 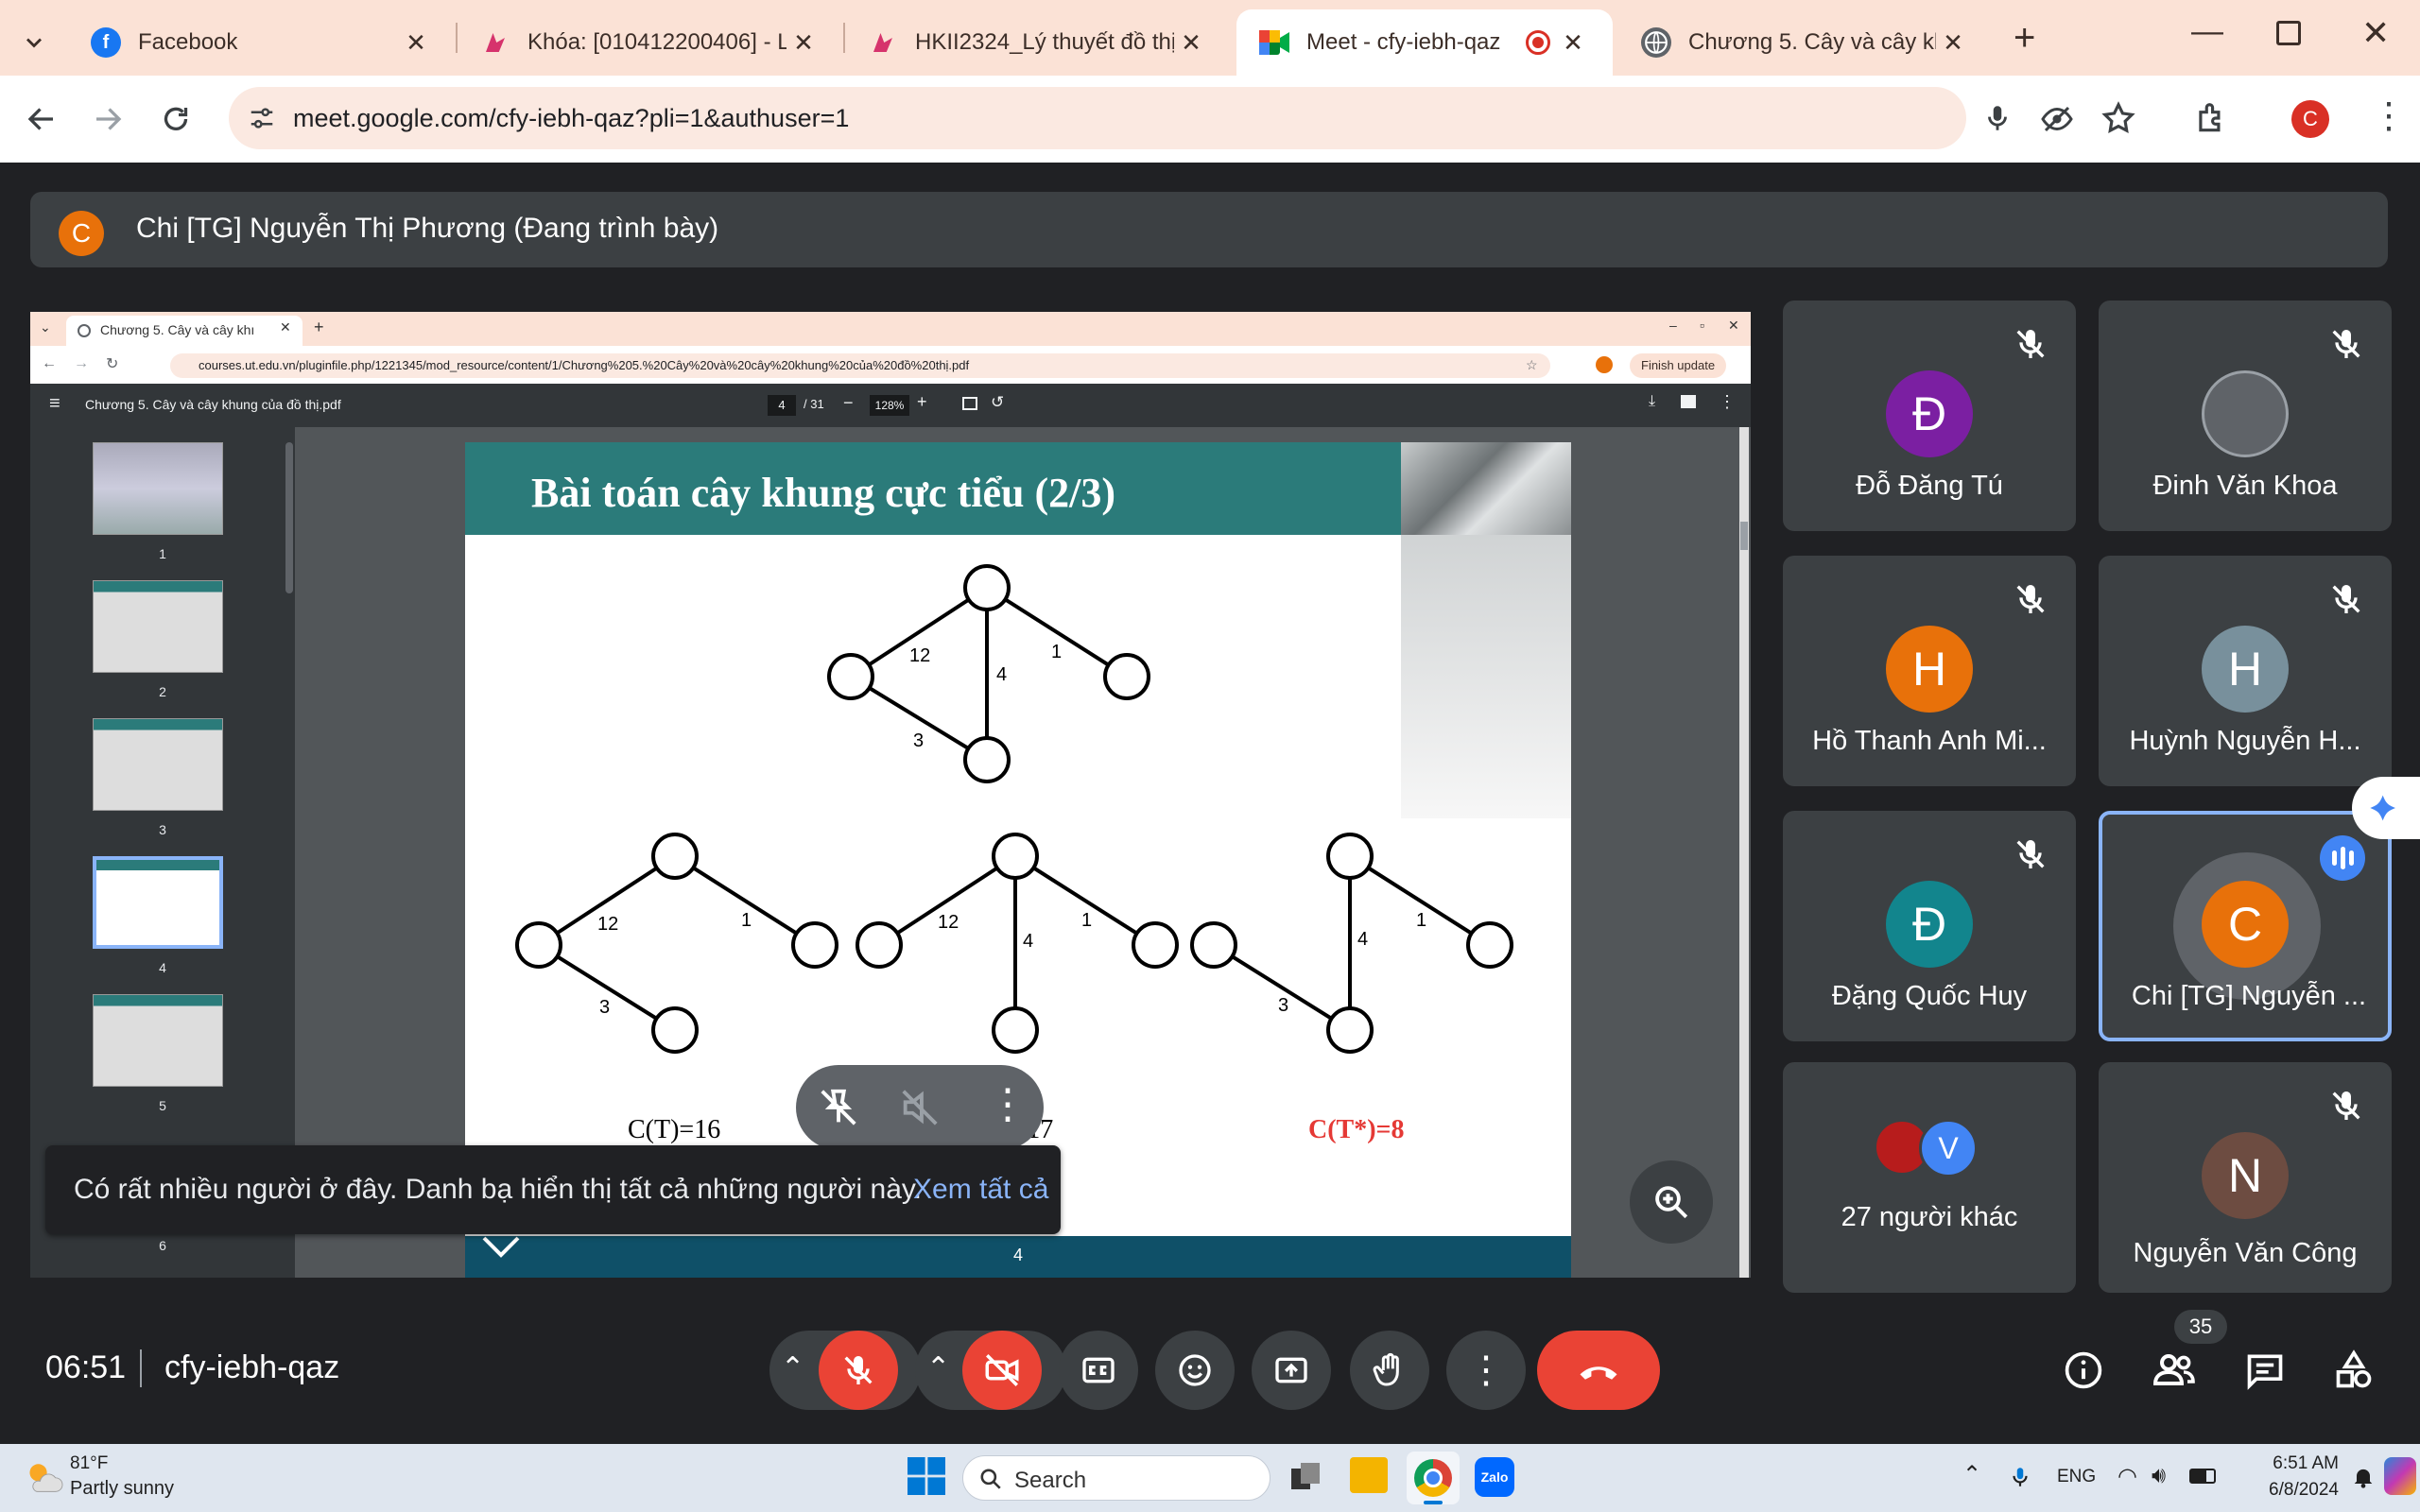 What do you see at coordinates (1038, 42) in the screenshot?
I see `tab-hkii: HKII2324_Lý thuyết đồ thị_0 ✕` at bounding box center [1038, 42].